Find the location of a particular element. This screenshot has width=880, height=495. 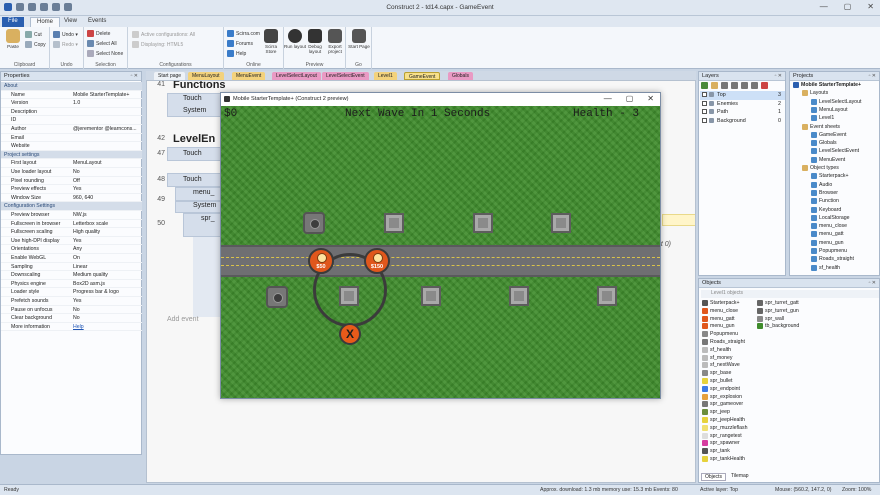

delete-icon is located at coordinates (764, 85).